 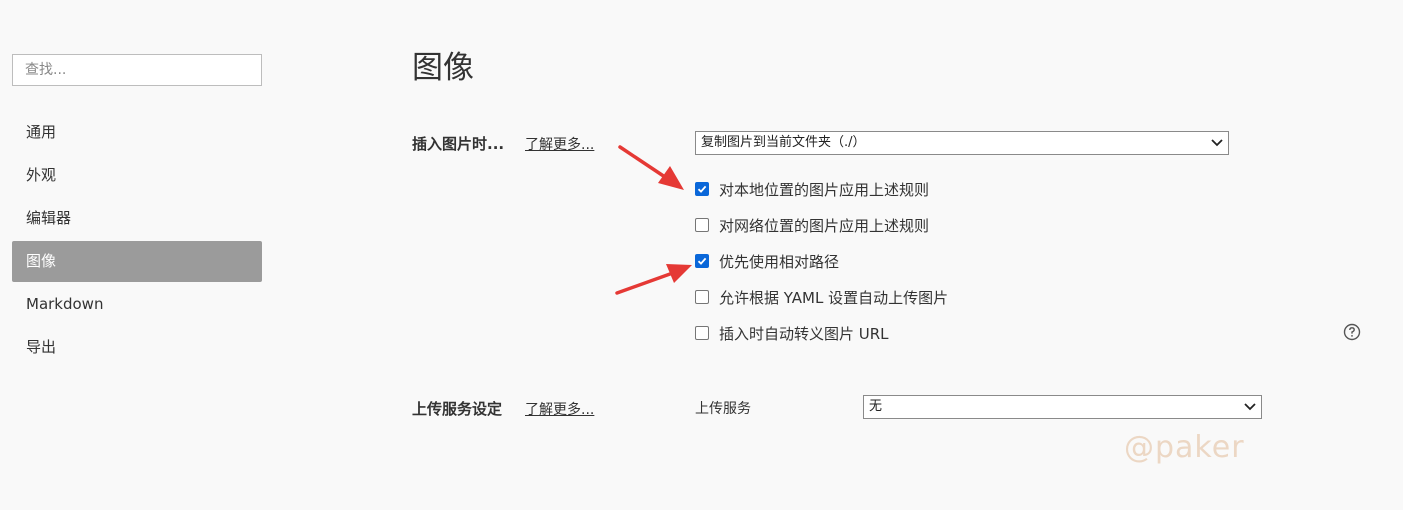 I want to click on local-images-checkbox, so click(x=702, y=189).